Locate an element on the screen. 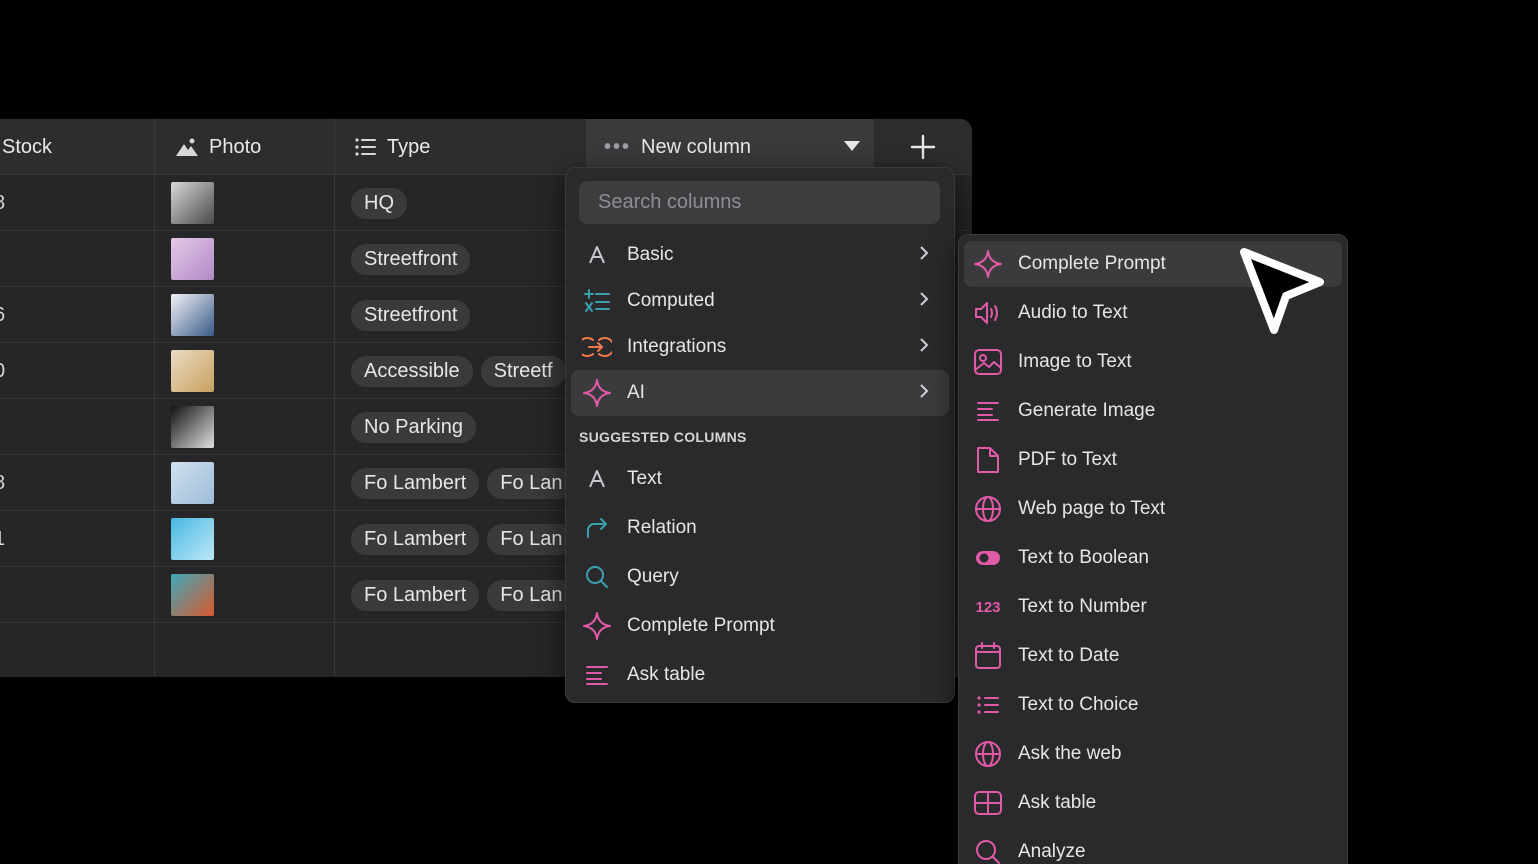  suggested-item-query: Query is located at coordinates (760, 577).